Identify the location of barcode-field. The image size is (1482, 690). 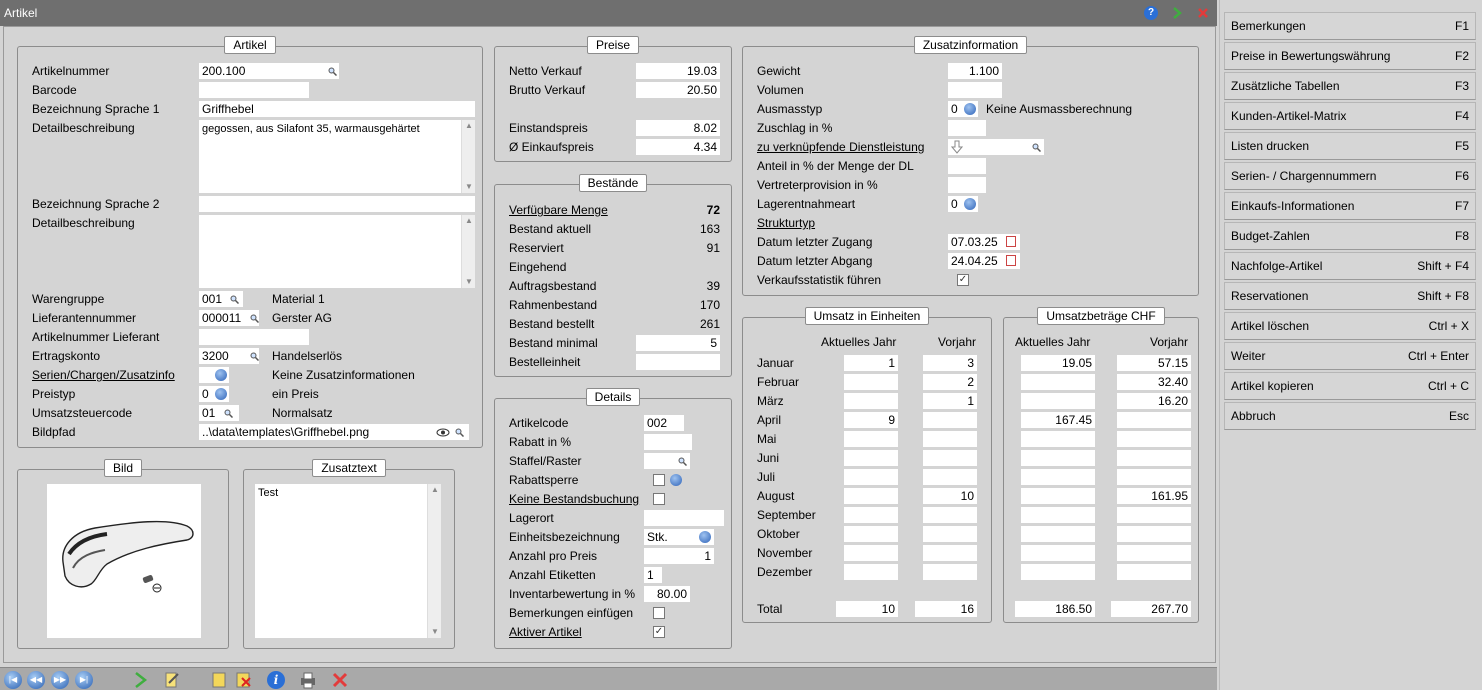
(254, 90).